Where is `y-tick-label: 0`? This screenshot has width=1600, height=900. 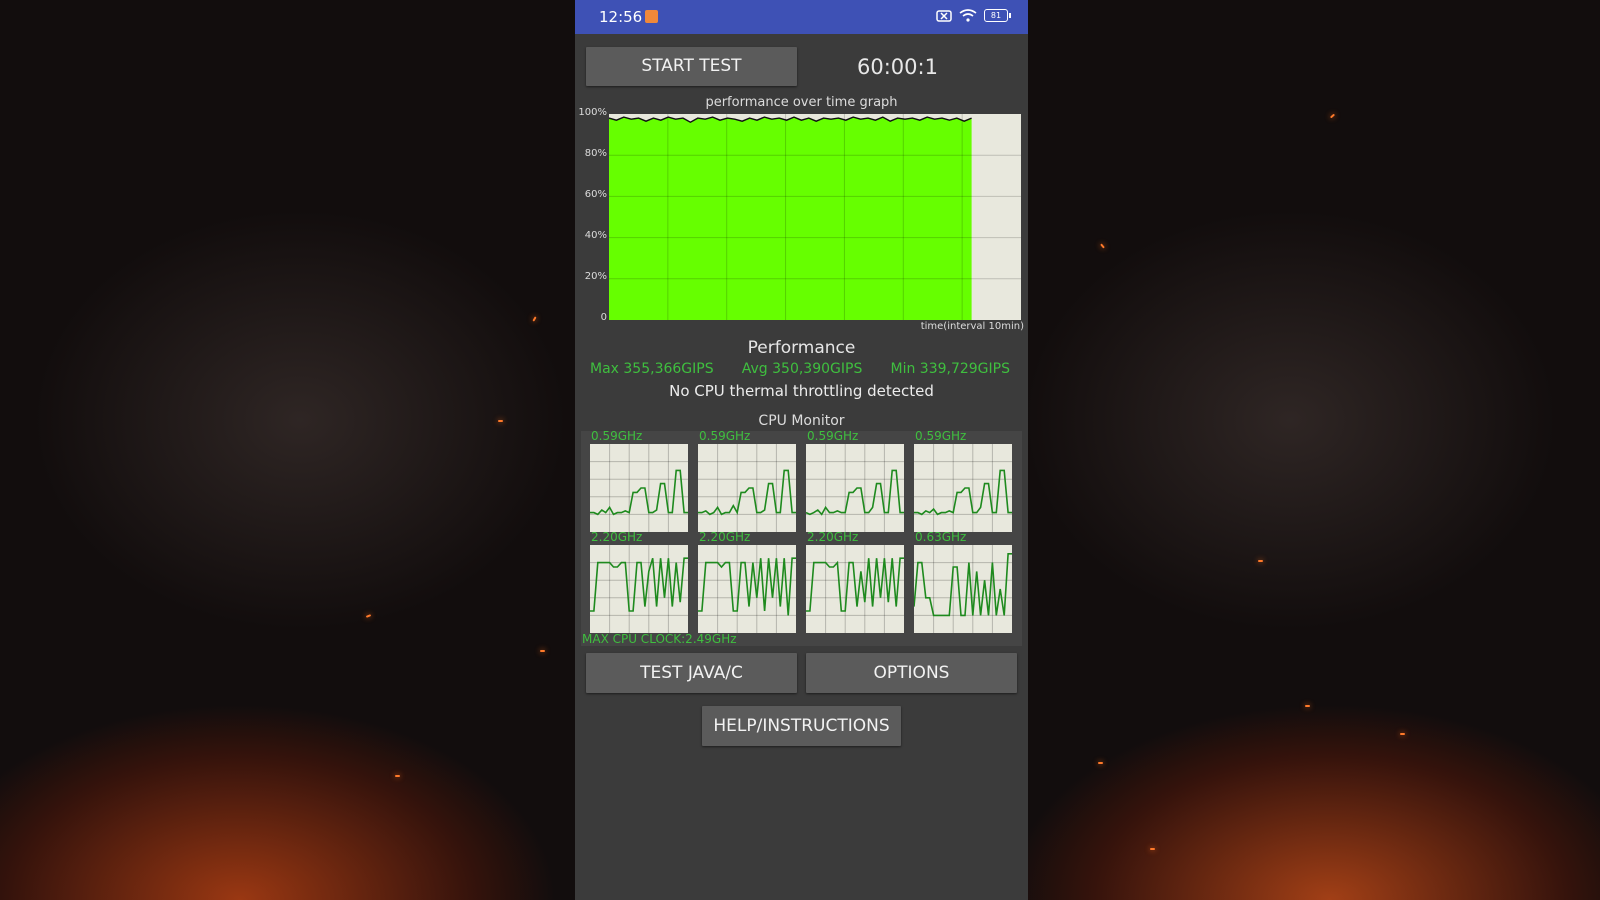 y-tick-label: 0 is located at coordinates (603, 317).